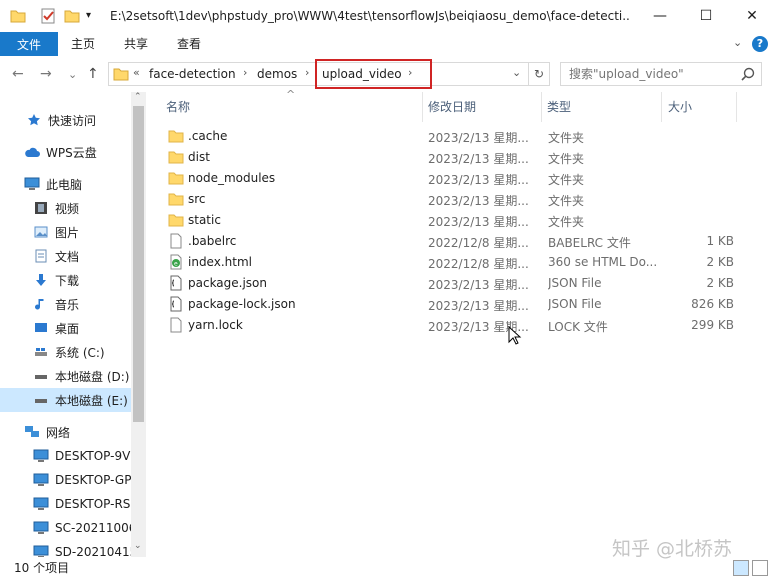 Image resolution: width=775 pixels, height=579 pixels. What do you see at coordinates (464, 199) in the screenshot?
I see `table-row: src 2023/2/13 星期... 文件夹` at bounding box center [464, 199].